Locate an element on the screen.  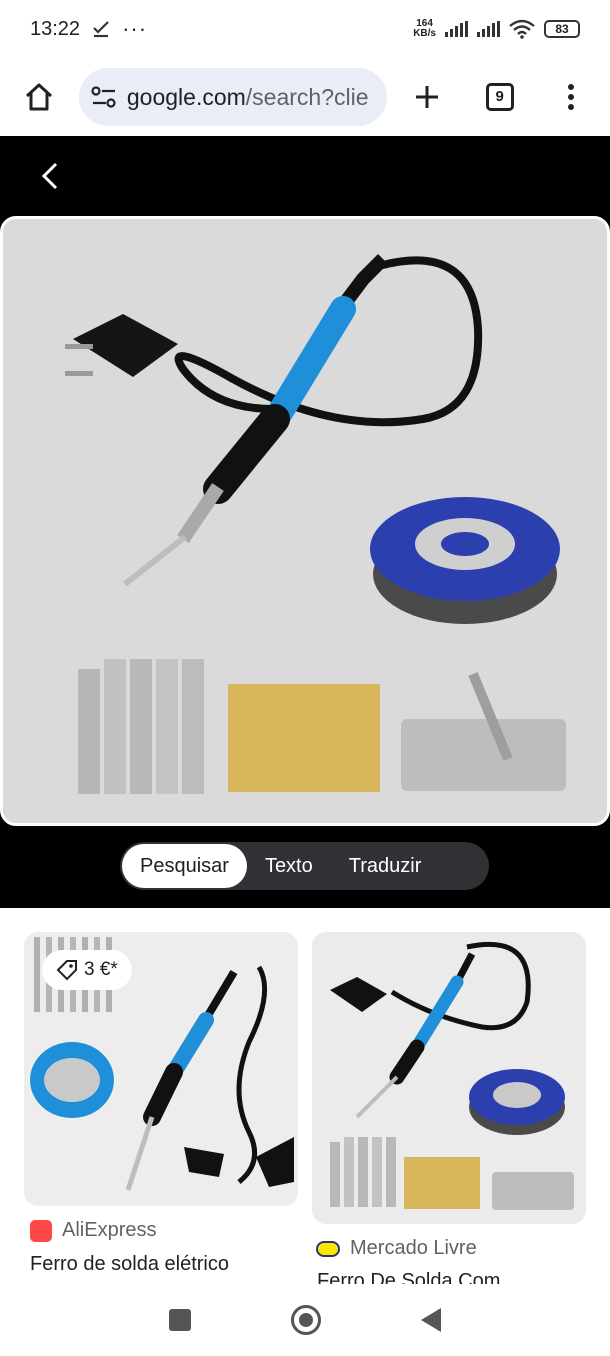
result-card-aliexpress: 3 €* is located at coordinates (161, 1069).